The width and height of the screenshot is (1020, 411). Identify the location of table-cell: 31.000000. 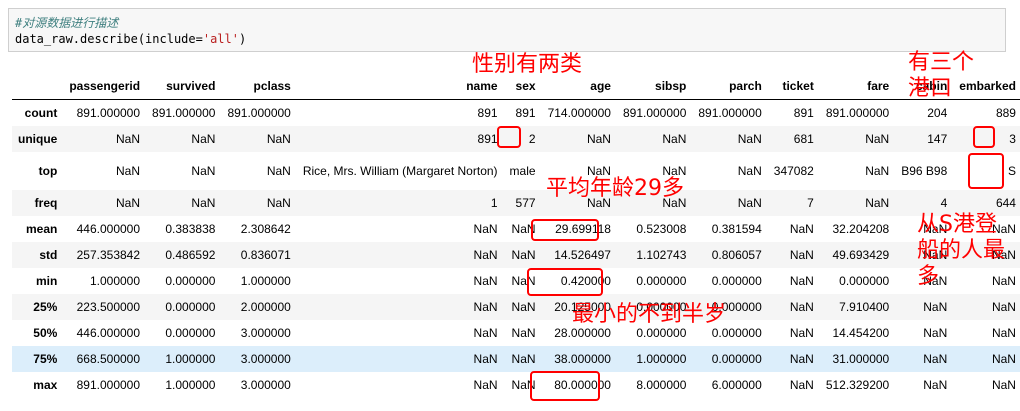
(861, 359).